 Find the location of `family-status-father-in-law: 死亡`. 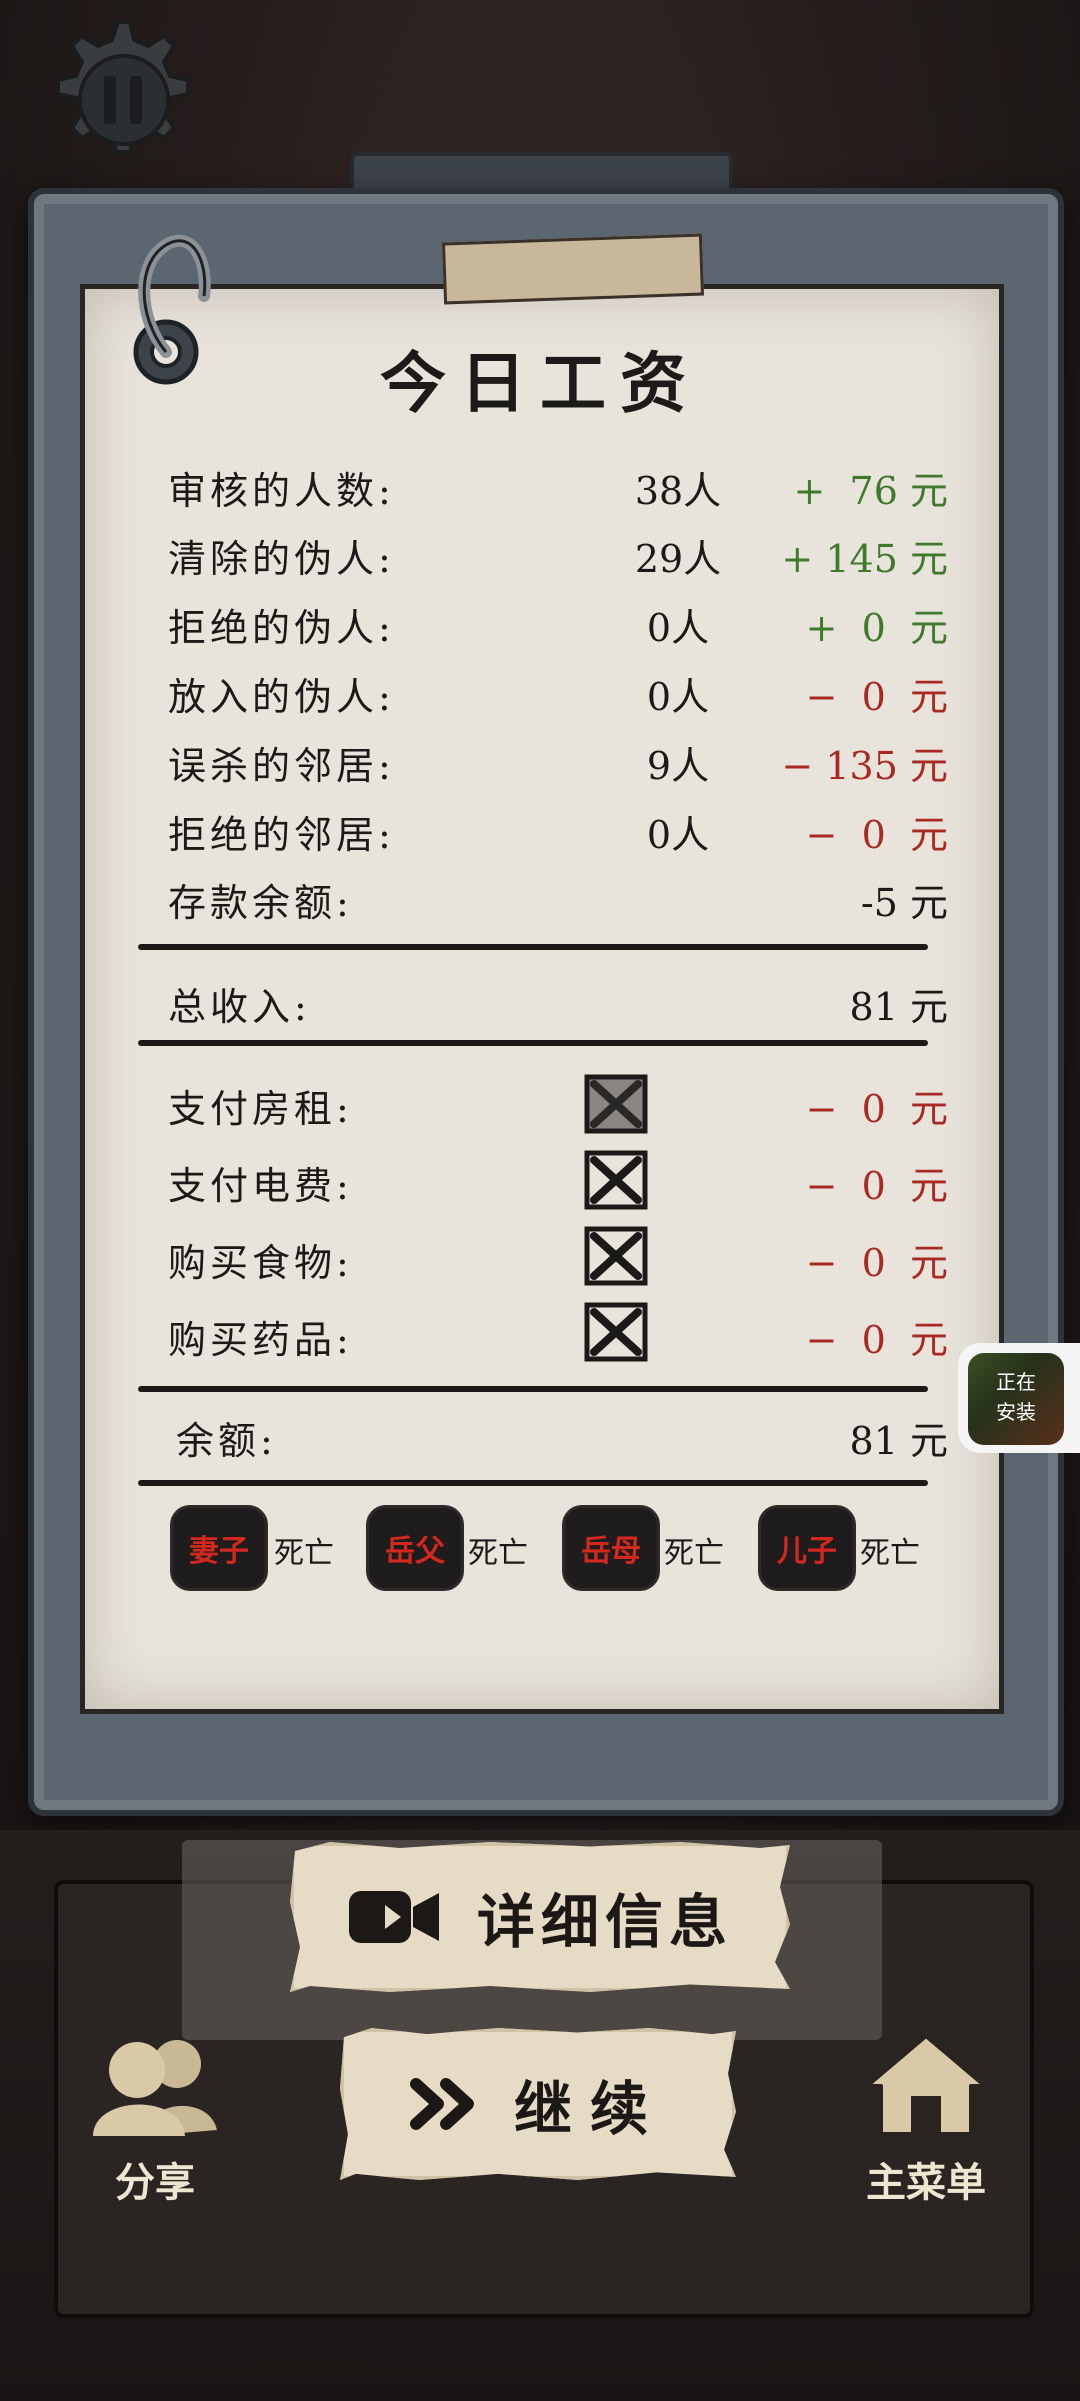

family-status-father-in-law: 死亡 is located at coordinates (498, 1553).